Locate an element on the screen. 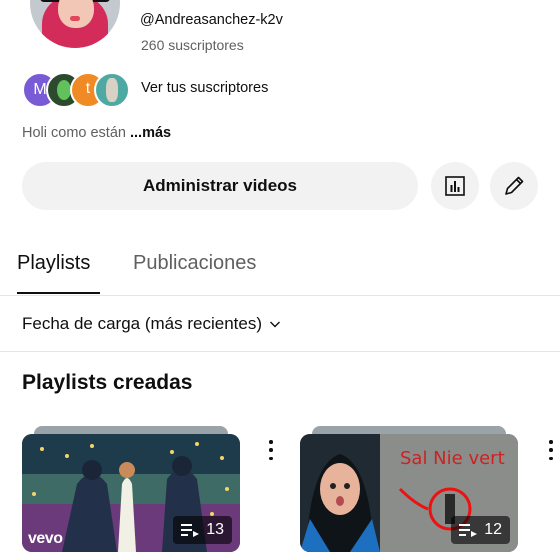 This screenshot has width=560, height=560. playlist-video-count: 12 is located at coordinates (493, 529).